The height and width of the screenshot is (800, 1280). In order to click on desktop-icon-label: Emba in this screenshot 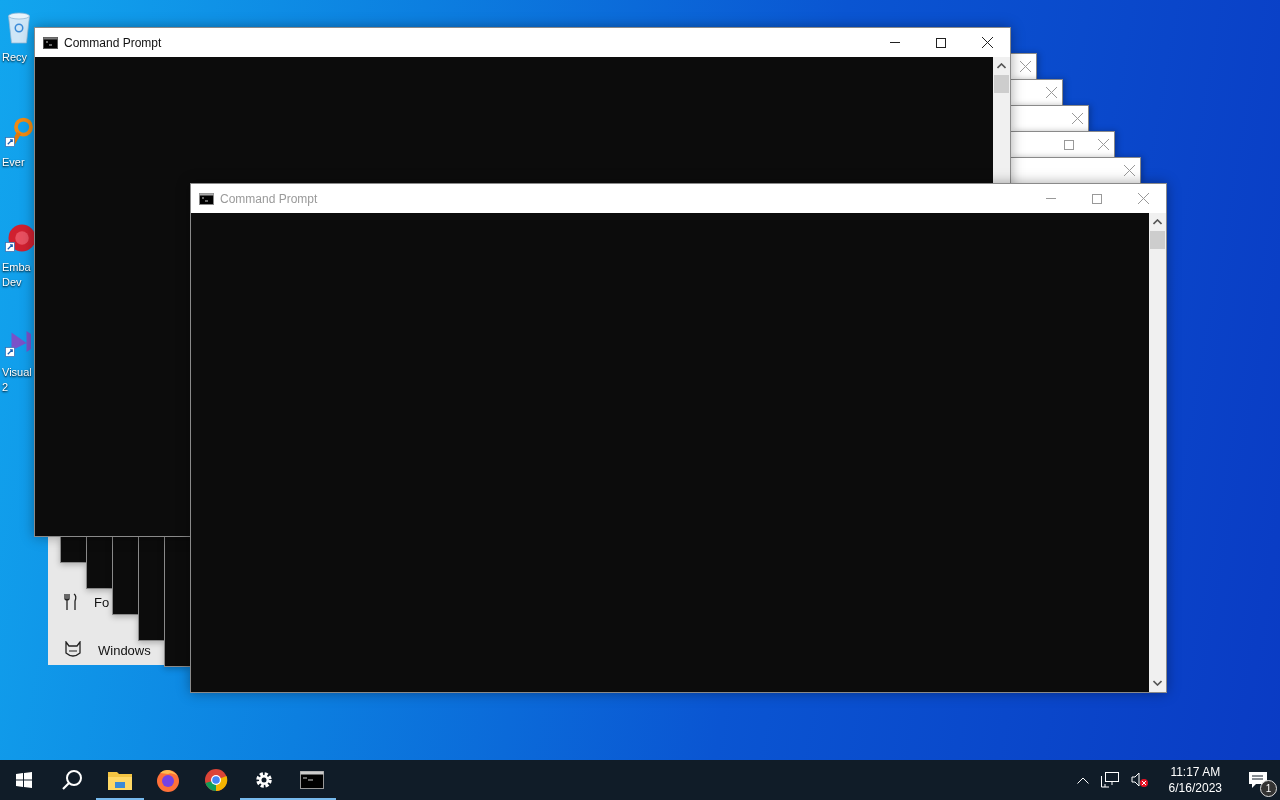, I will do `click(16, 267)`.